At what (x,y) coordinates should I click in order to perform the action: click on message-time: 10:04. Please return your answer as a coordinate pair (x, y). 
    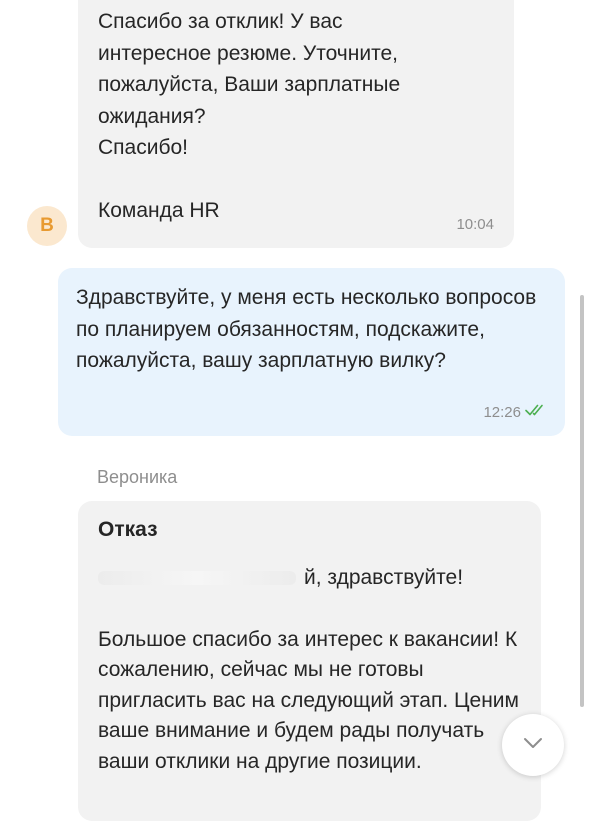
    Looking at the image, I should click on (475, 224).